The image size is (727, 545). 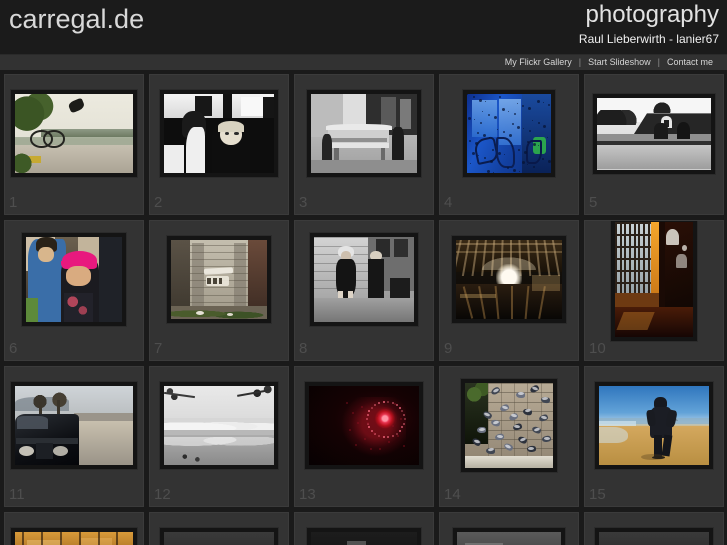 I want to click on thumbnail-cell: 13, so click(x=364, y=436).